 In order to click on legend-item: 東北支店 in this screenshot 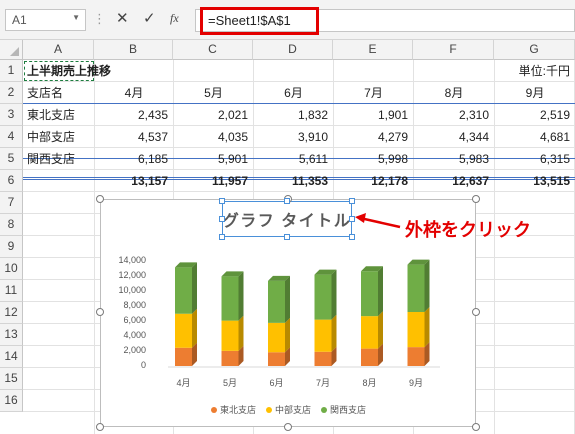, I will do `click(233, 409)`.